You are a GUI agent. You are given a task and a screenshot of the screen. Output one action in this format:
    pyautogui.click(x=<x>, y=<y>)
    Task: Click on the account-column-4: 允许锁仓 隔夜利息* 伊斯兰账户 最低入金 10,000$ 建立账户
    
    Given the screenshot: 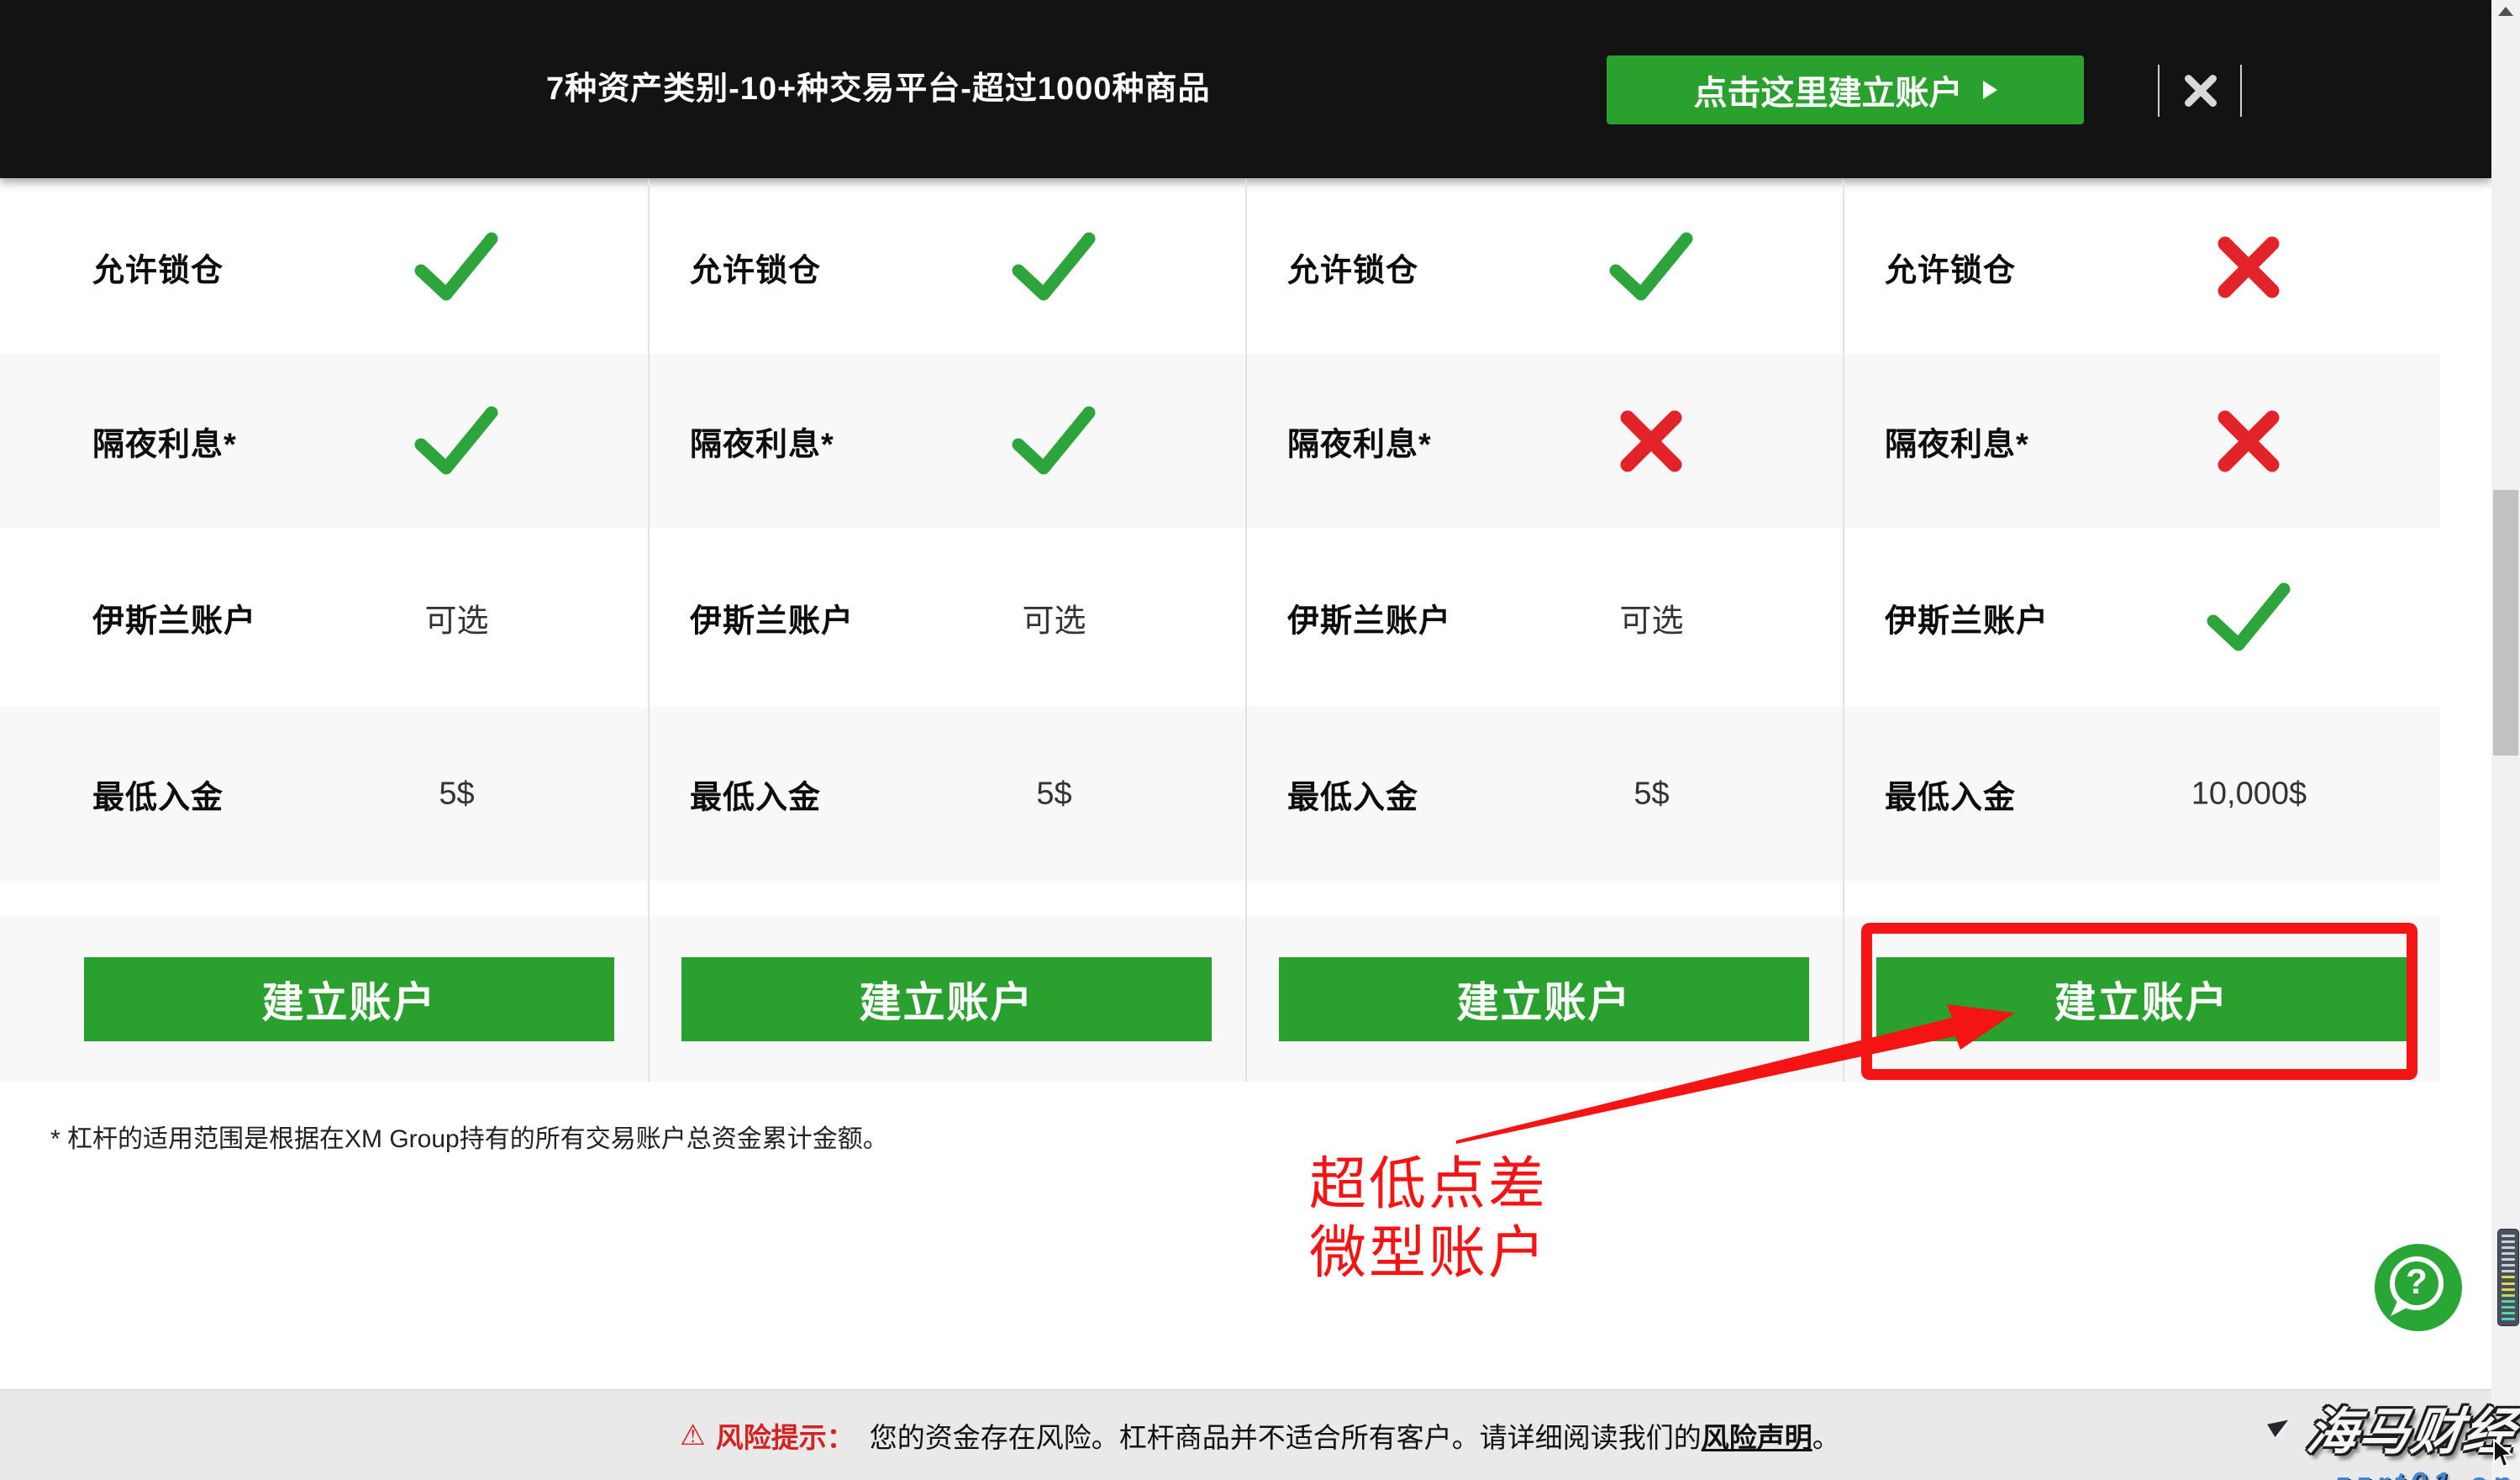 What is the action you would take?
    pyautogui.click(x=2141, y=631)
    